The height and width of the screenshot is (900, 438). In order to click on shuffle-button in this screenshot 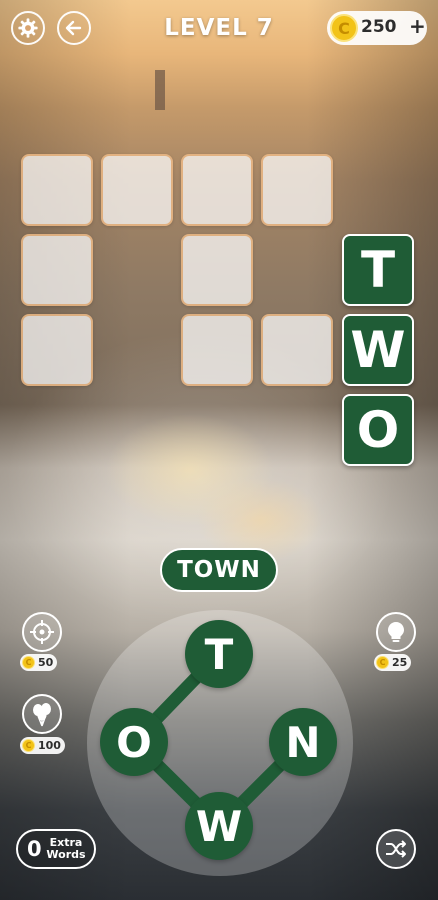, I will do `click(396, 849)`.